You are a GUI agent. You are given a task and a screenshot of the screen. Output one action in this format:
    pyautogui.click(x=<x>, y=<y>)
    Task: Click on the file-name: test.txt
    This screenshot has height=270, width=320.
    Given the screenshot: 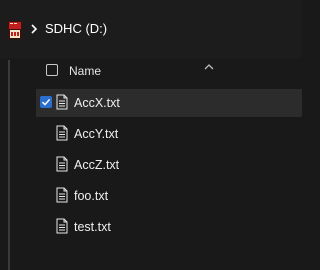 What is the action you would take?
    pyautogui.click(x=92, y=227)
    